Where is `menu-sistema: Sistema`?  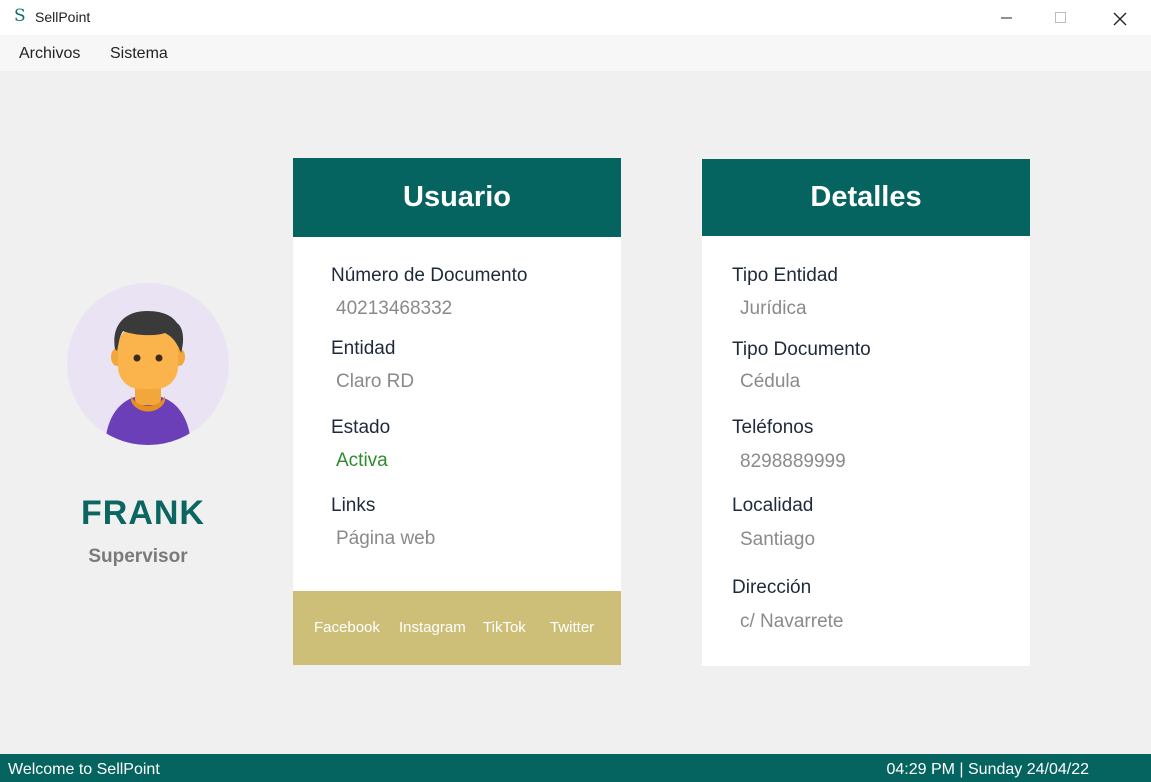
menu-sistema: Sistema is located at coordinates (139, 54).